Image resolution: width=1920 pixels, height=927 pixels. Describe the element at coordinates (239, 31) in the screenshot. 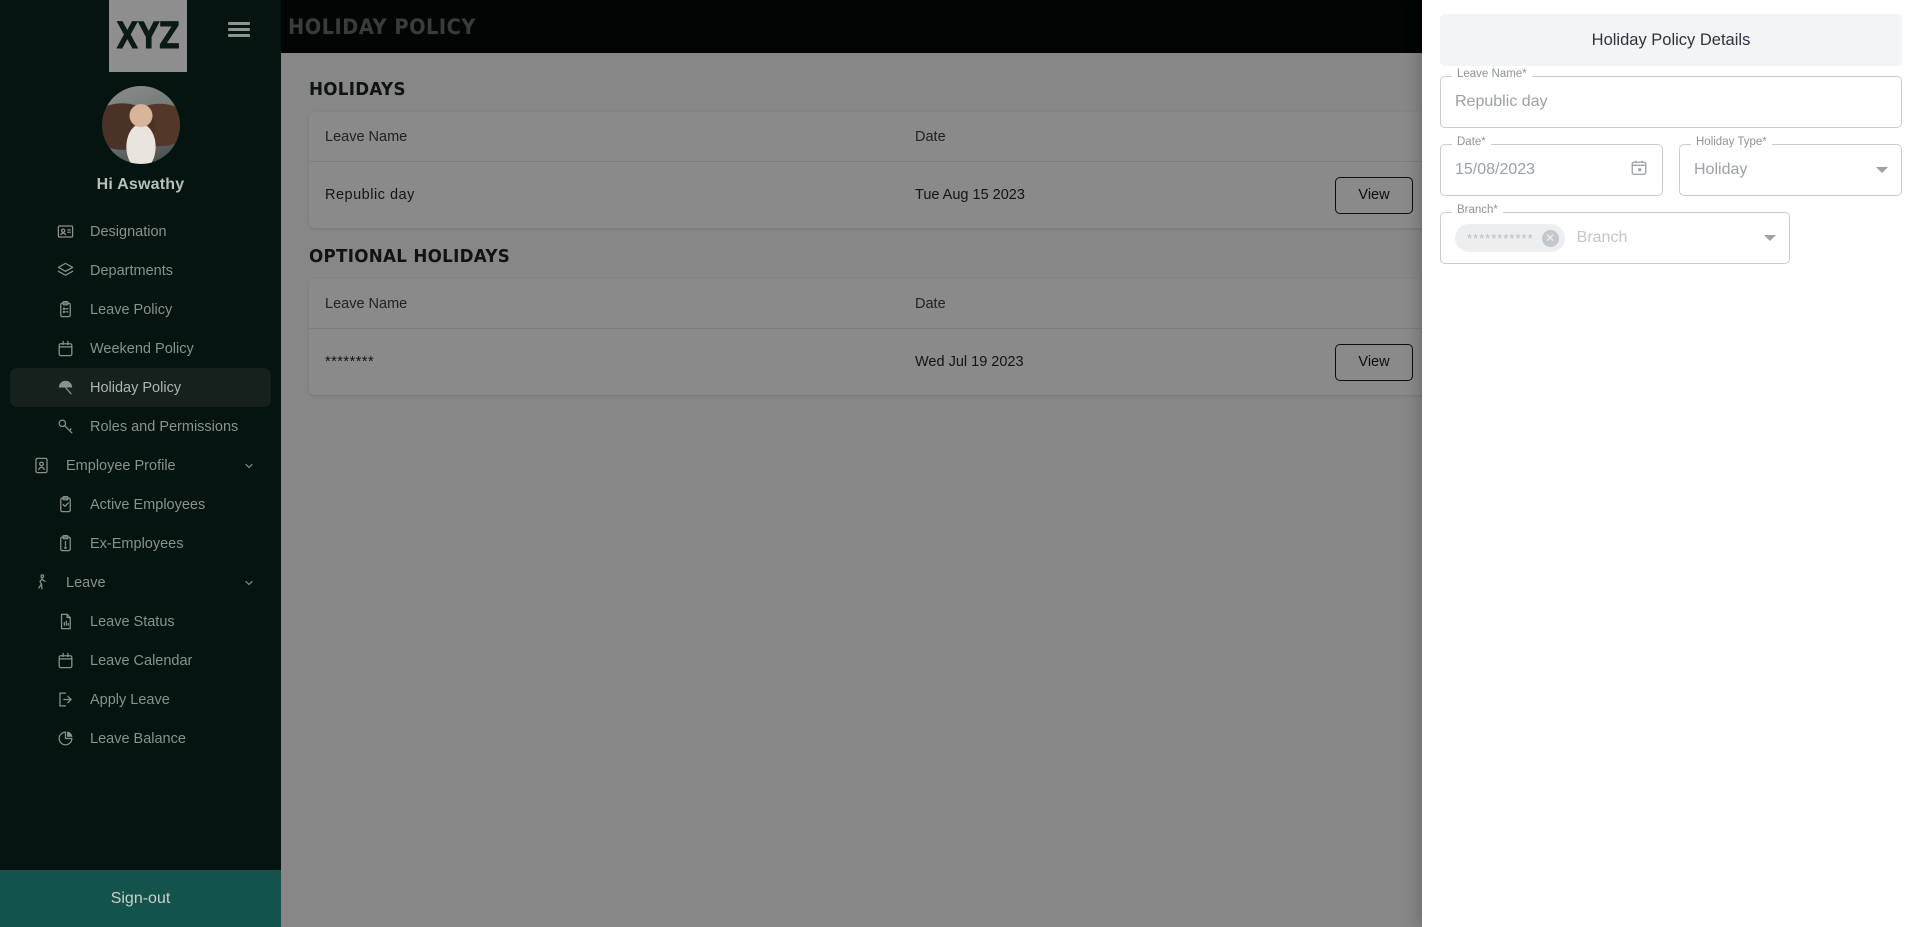

I see `hamburger-icon` at that location.